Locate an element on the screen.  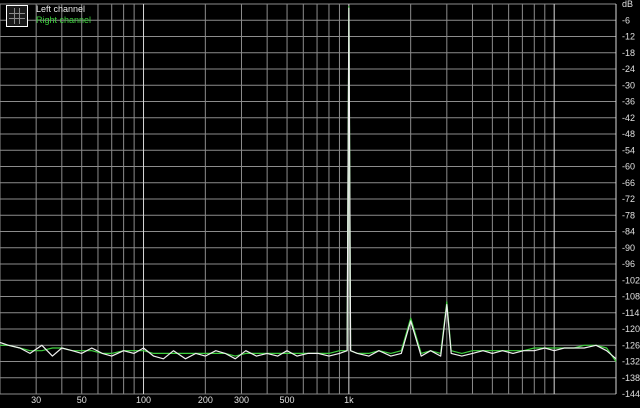
y-tick-label: -66 is located at coordinates (628, 183).